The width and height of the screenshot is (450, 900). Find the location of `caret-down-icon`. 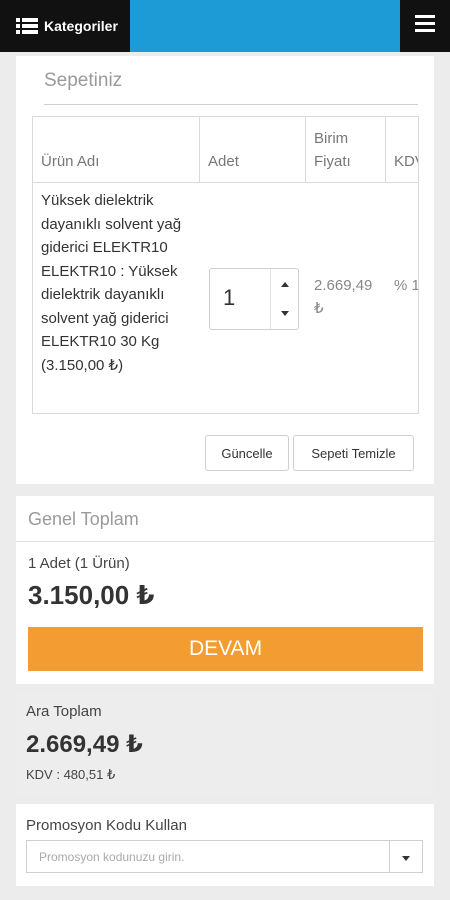

caret-down-icon is located at coordinates (406, 857).